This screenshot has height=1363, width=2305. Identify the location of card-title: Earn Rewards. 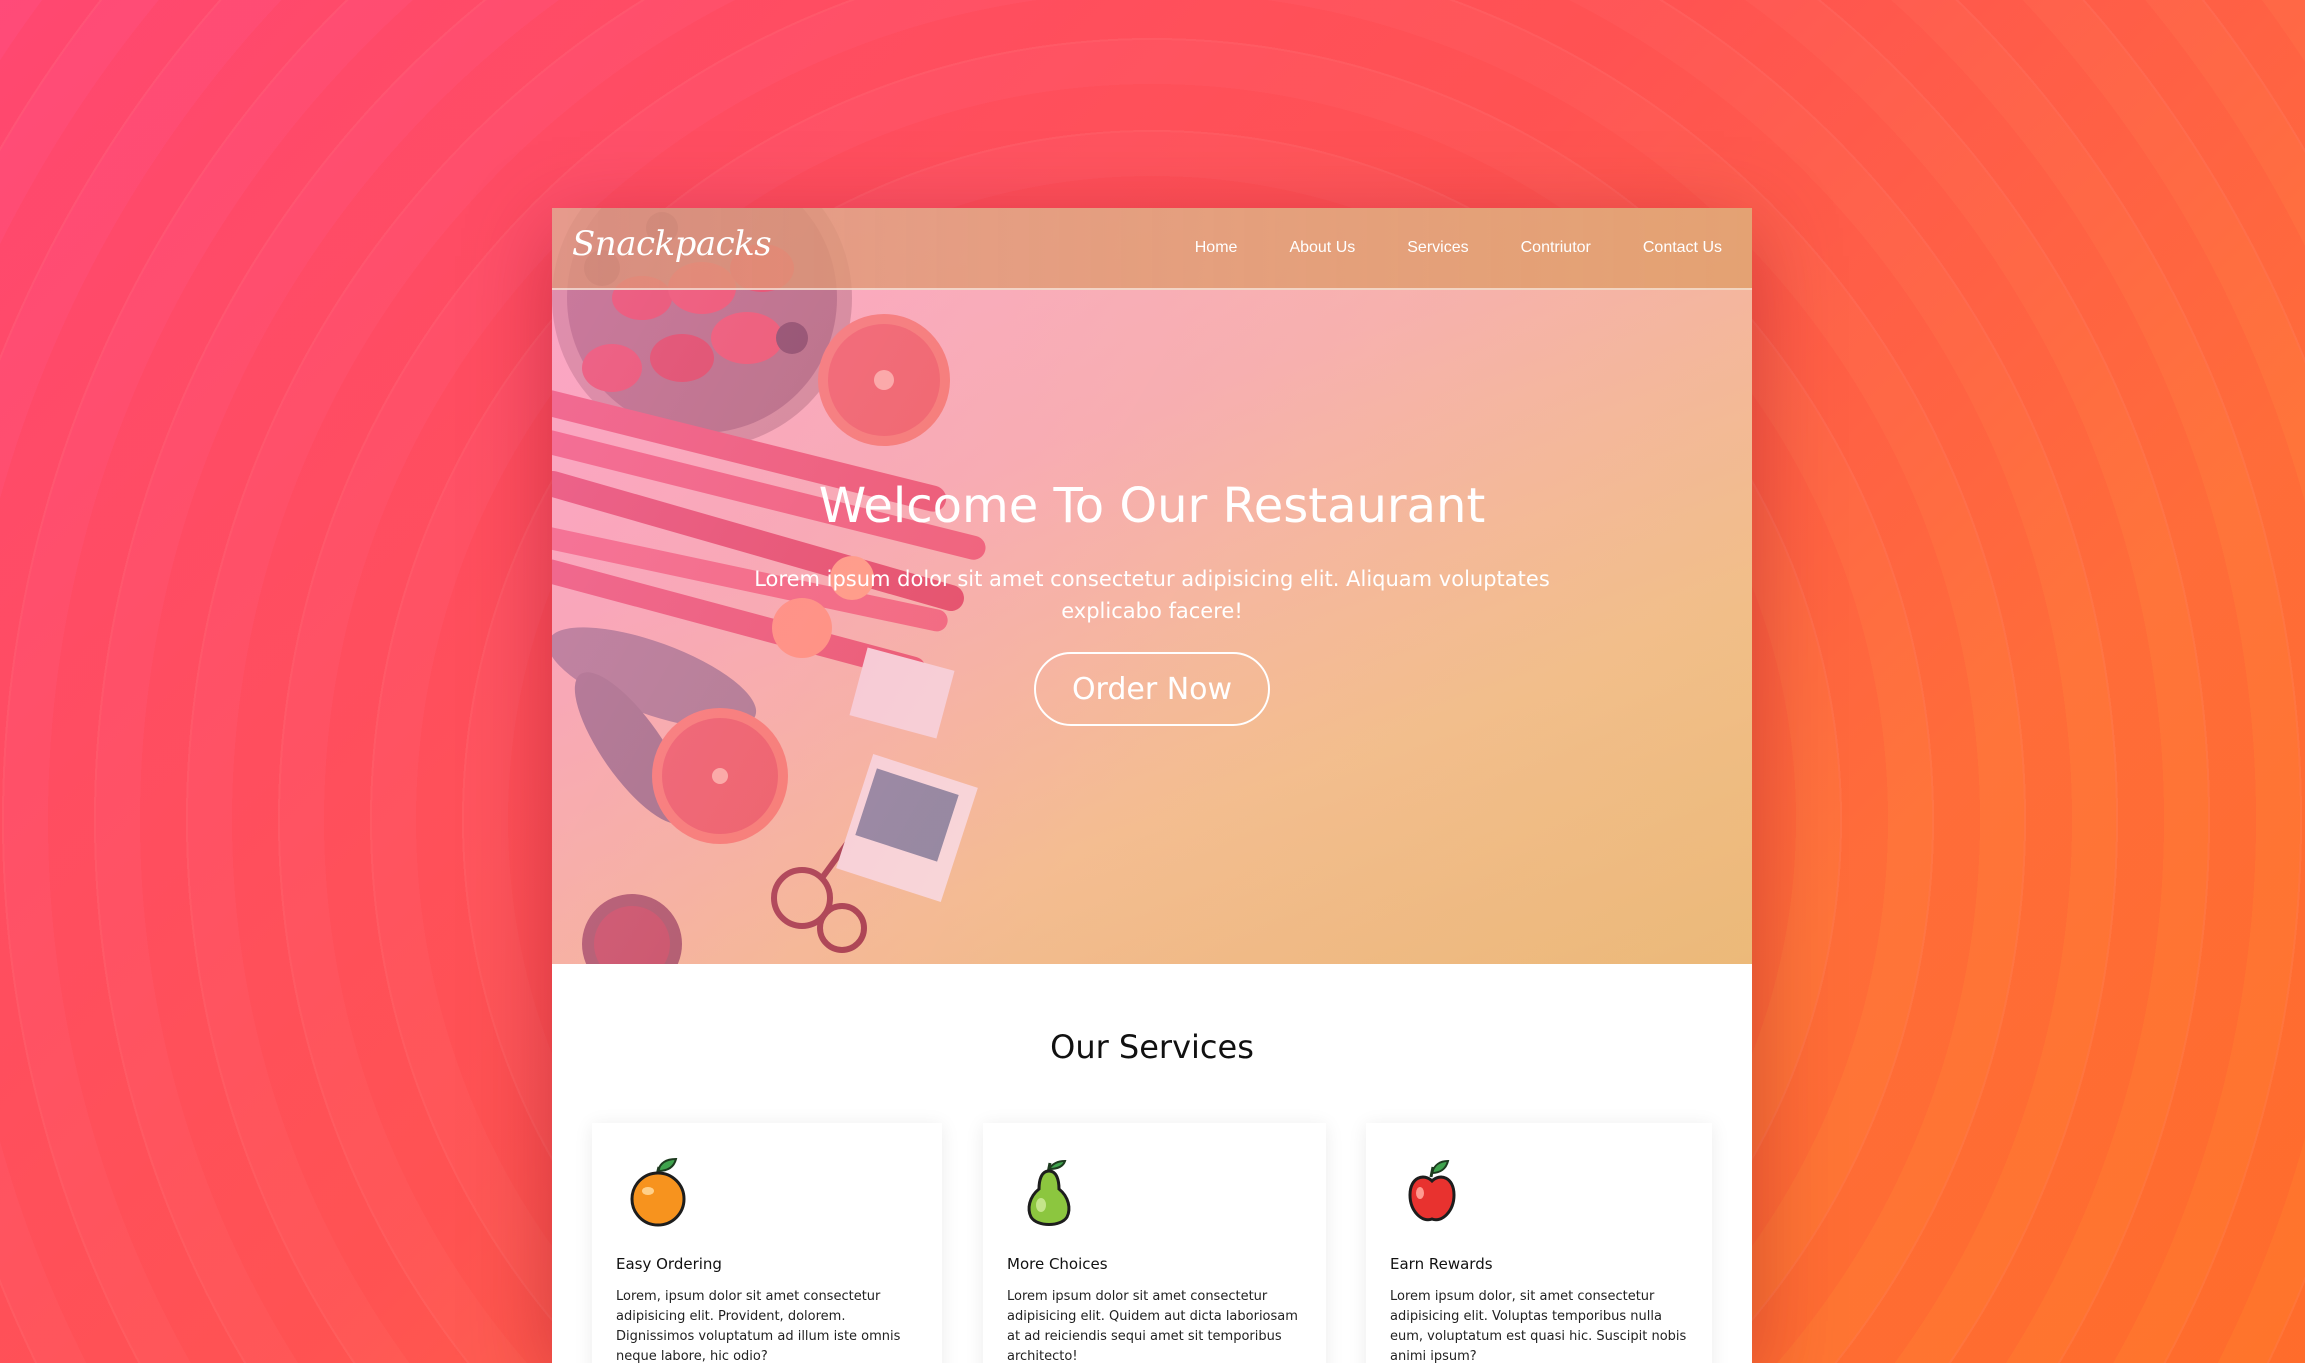
(1441, 1264).